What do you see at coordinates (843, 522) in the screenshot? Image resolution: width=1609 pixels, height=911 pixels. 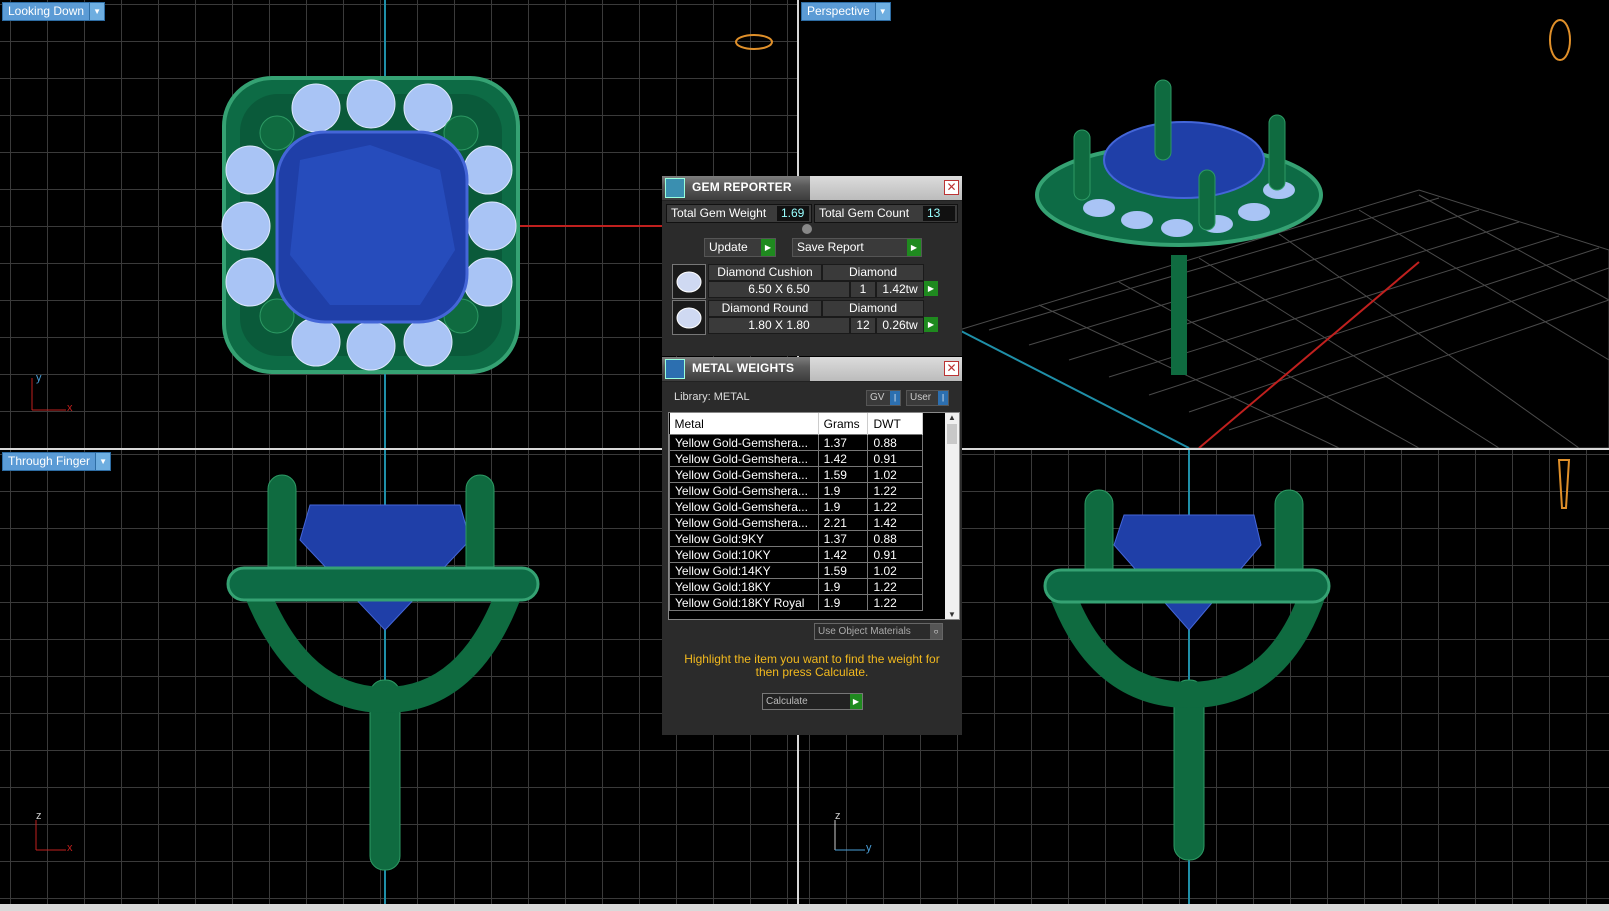 I see `grams-cell: 2.21` at bounding box center [843, 522].